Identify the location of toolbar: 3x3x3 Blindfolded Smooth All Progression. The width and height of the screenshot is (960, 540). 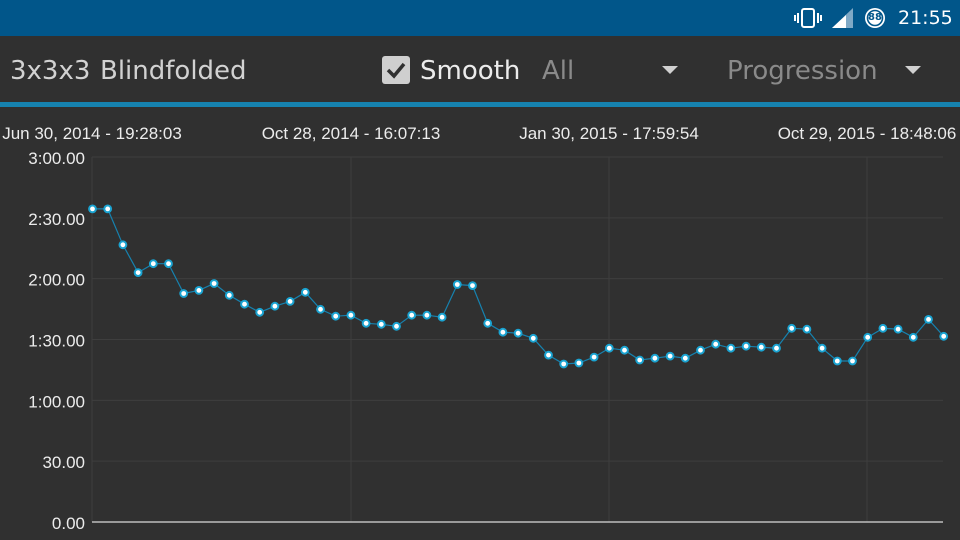
(480, 71).